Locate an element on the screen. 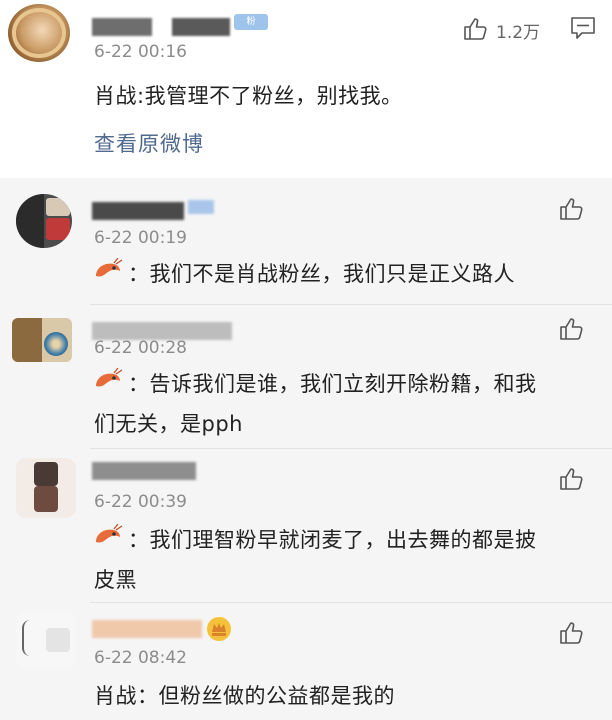 The image size is (612, 720). post-text: 肖战:我管理不了粉丝，别找我。 is located at coordinates (248, 96).